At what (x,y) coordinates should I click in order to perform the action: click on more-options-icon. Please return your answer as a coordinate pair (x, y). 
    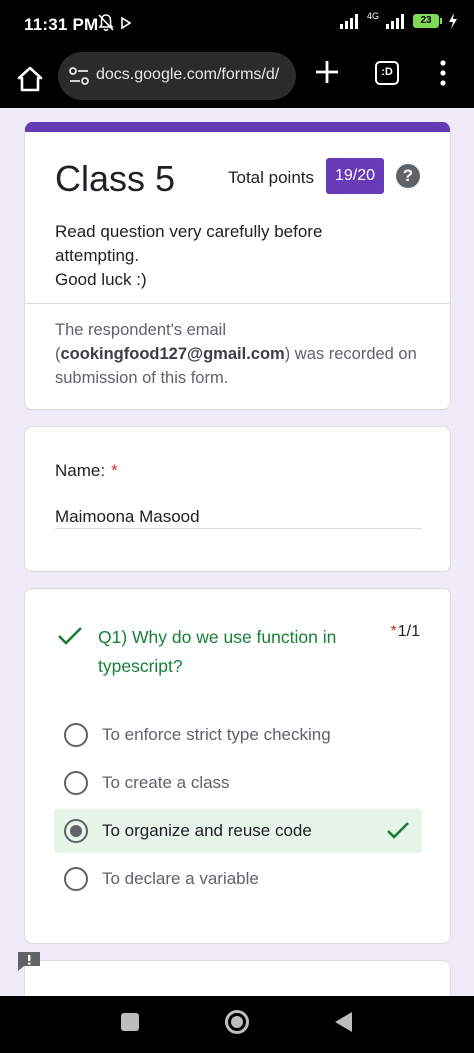
    Looking at the image, I should click on (443, 73).